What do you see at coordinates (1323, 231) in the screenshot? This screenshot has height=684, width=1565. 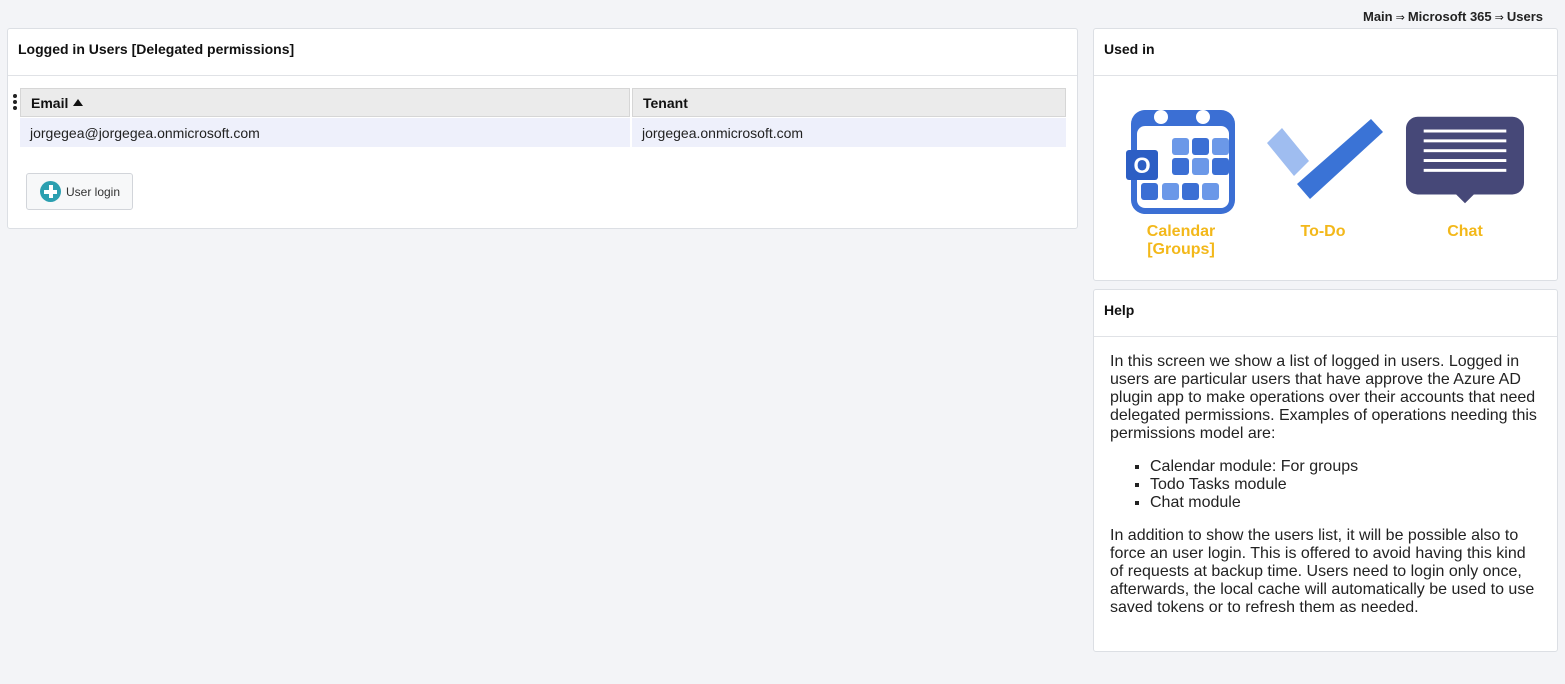 I see `module-todo-label: To-Do` at bounding box center [1323, 231].